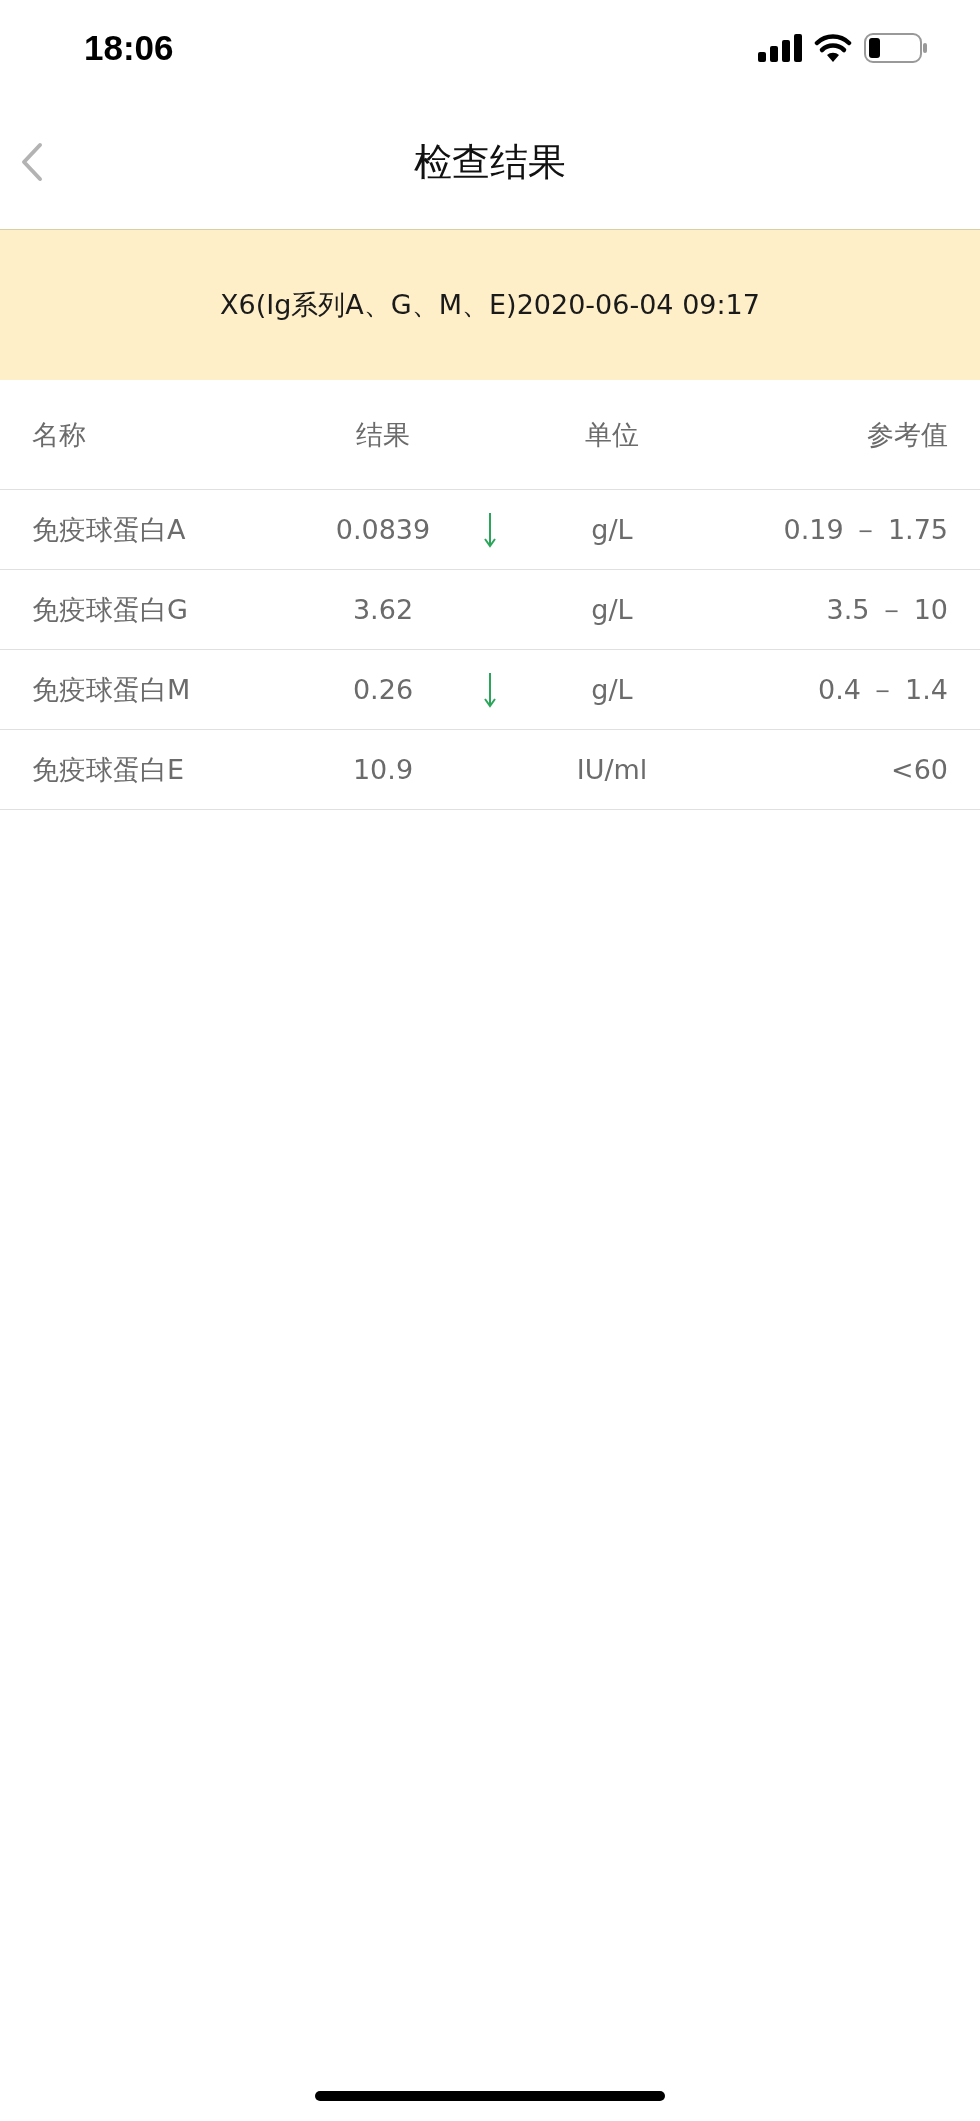 This screenshot has width=980, height=2121. I want to click on table-cell-text: 免疫球蛋白M, so click(112, 689).